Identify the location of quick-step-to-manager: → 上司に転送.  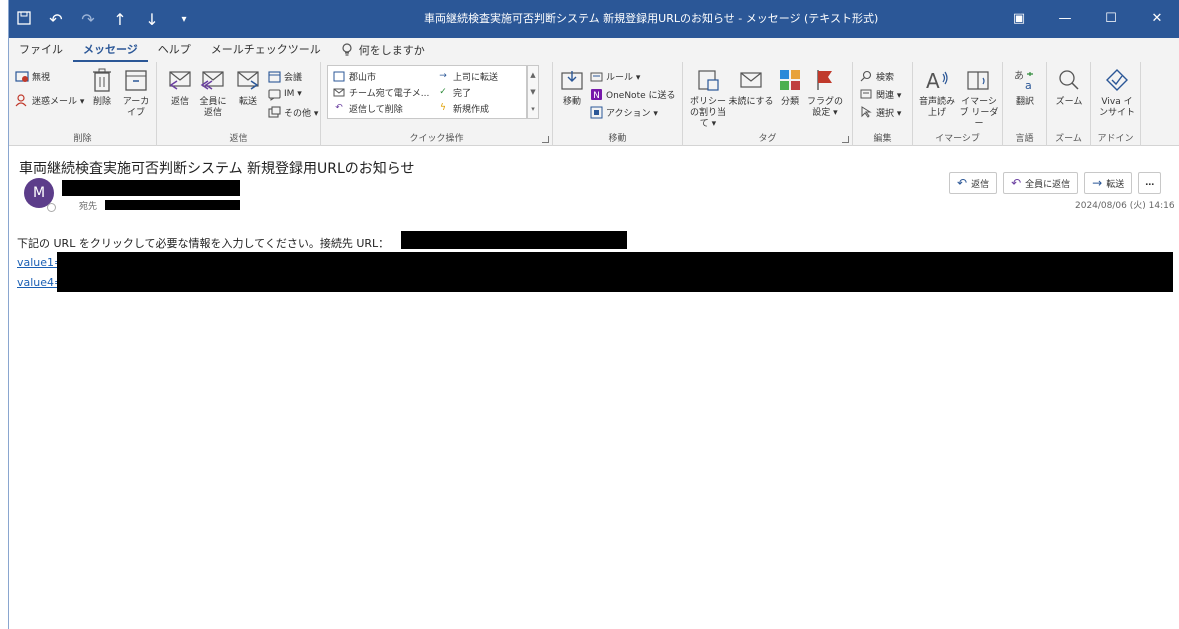
(467, 76).